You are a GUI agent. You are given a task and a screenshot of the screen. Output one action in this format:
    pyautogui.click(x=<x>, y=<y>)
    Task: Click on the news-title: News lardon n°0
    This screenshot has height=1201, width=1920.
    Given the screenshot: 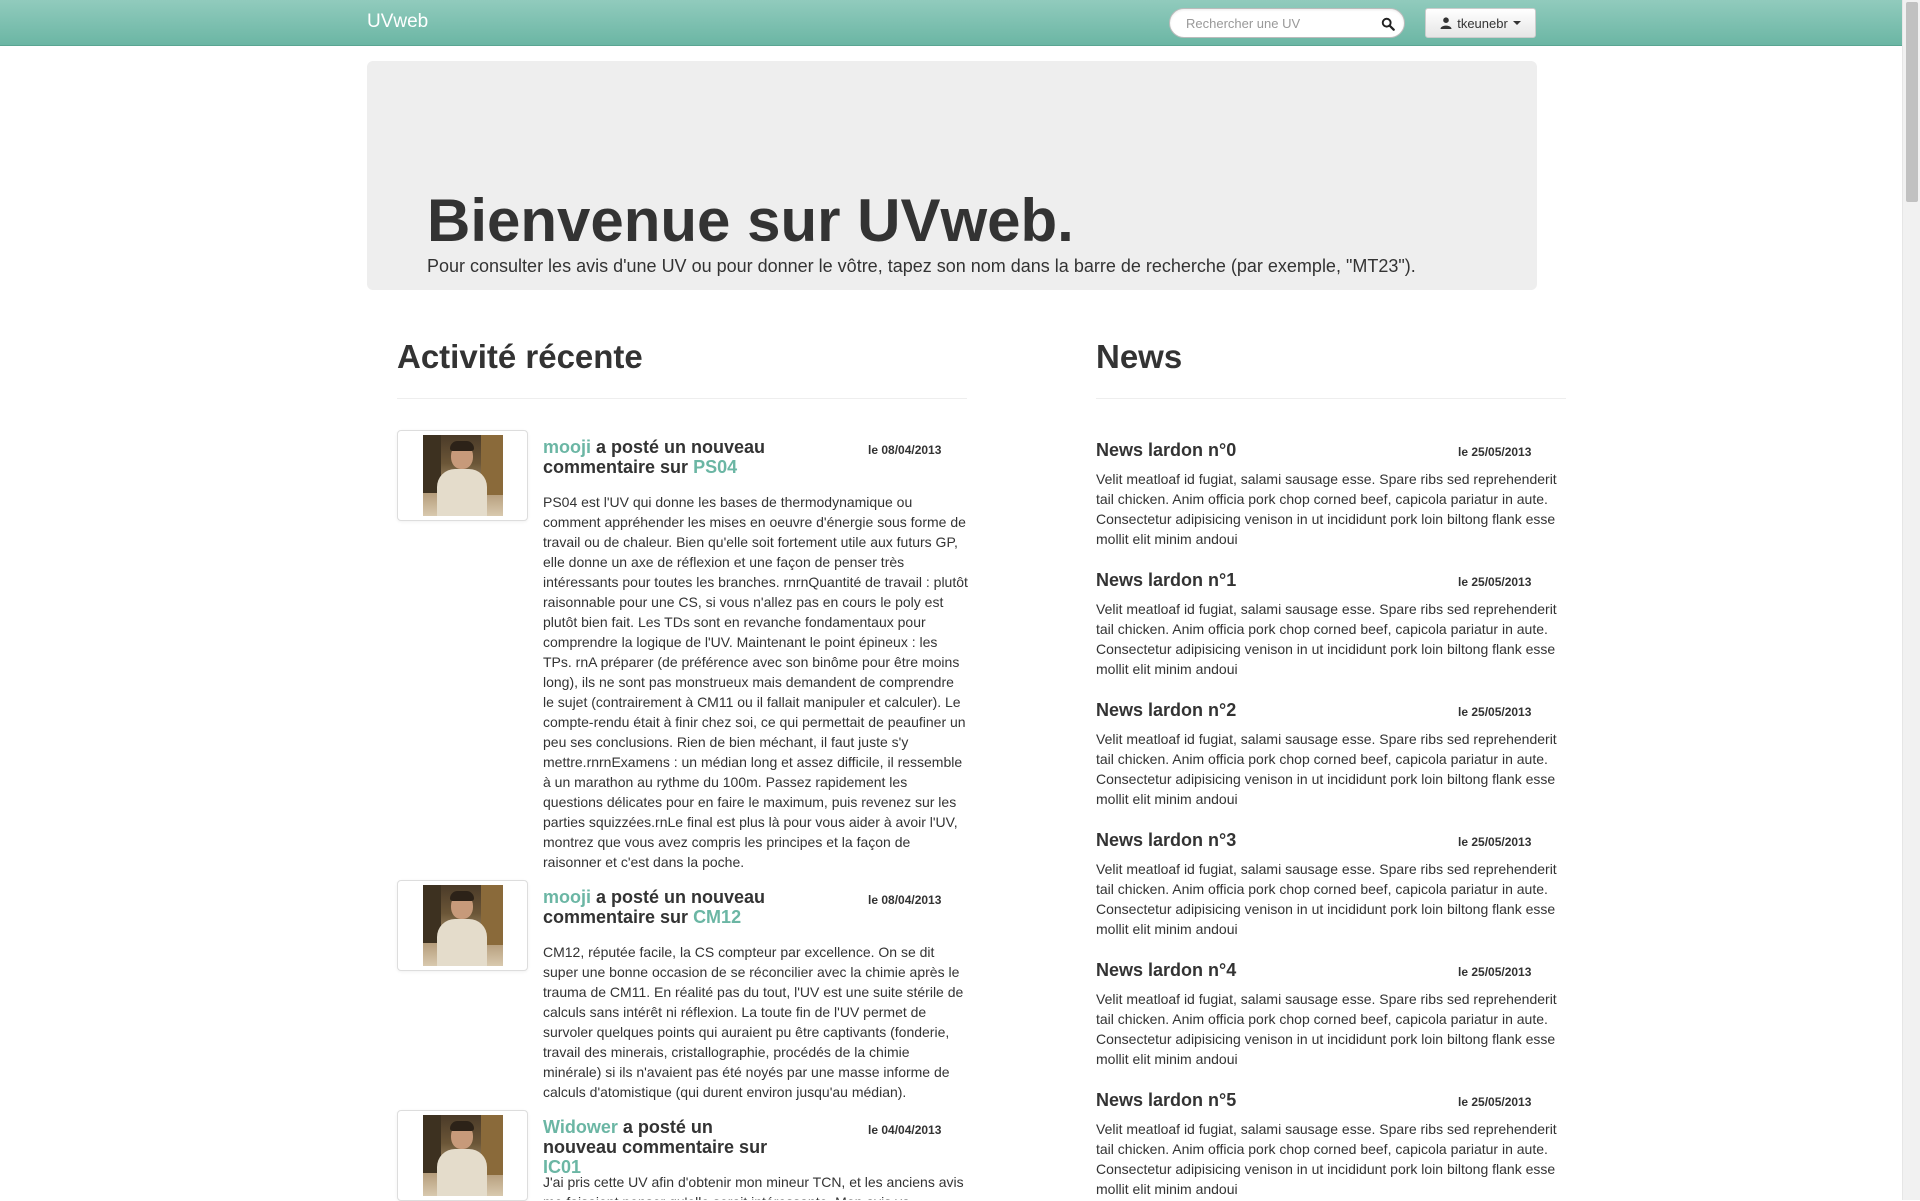 What is the action you would take?
    pyautogui.click(x=1166, y=450)
    